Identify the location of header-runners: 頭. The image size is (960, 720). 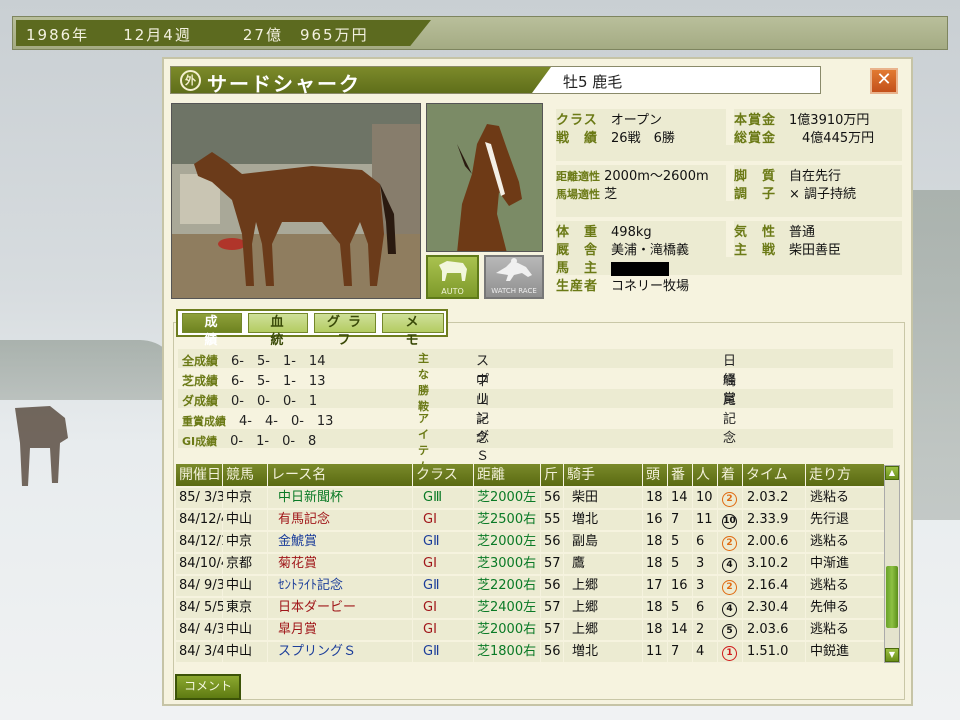
(655, 475).